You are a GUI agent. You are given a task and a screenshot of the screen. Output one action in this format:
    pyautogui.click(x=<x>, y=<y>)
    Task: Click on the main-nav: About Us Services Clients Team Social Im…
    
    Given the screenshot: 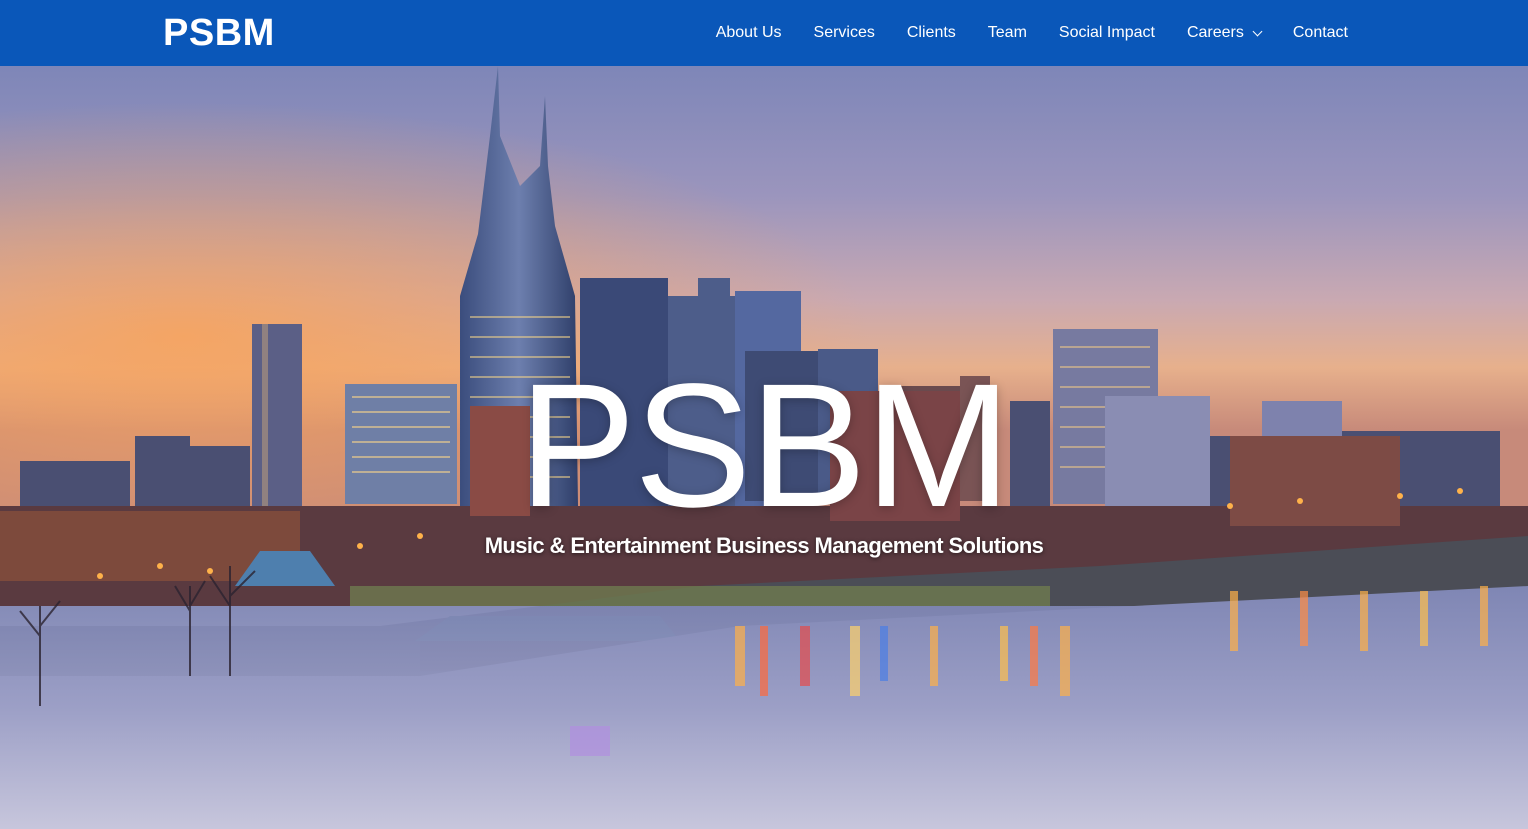 What is the action you would take?
    pyautogui.click(x=1032, y=33)
    